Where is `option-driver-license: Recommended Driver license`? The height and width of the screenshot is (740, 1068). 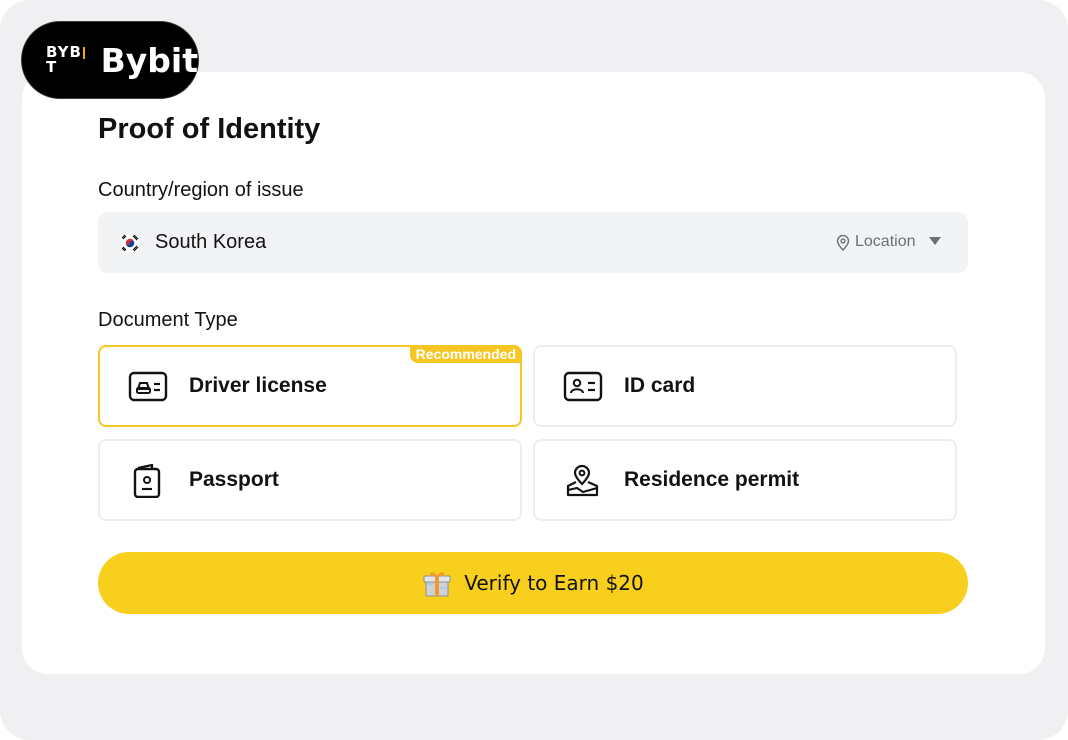 option-driver-license: Recommended Driver license is located at coordinates (310, 386).